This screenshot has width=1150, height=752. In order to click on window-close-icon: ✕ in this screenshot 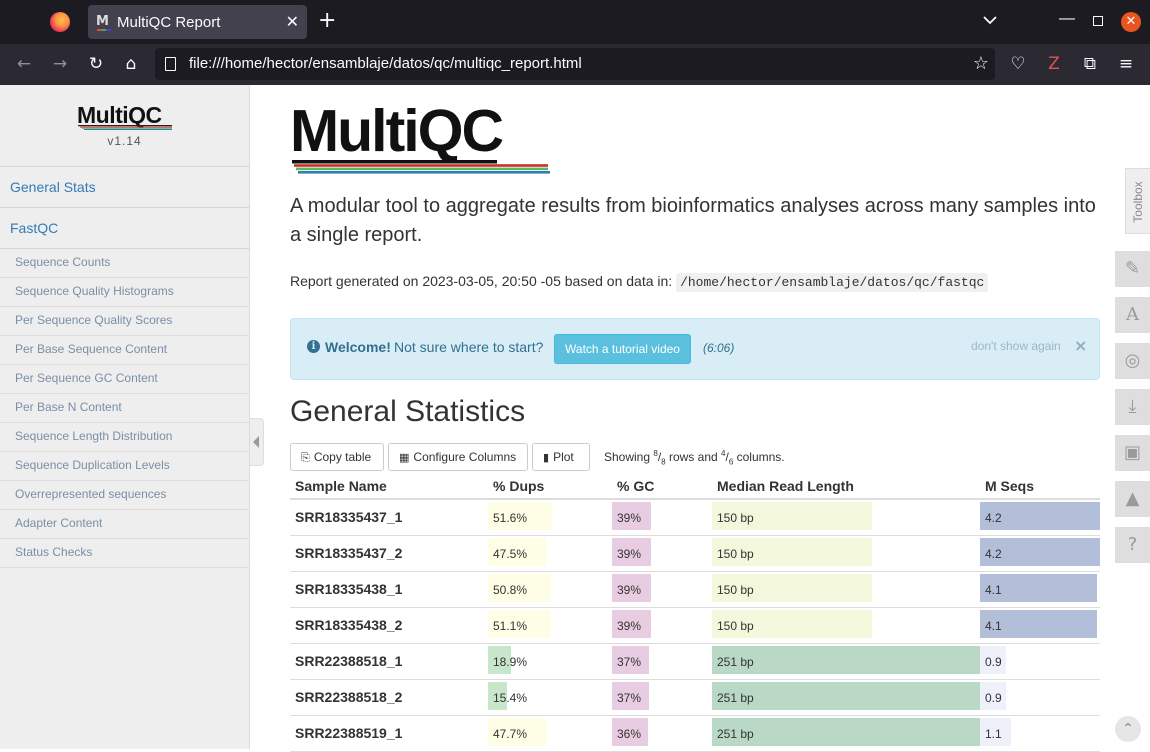, I will do `click(1131, 22)`.